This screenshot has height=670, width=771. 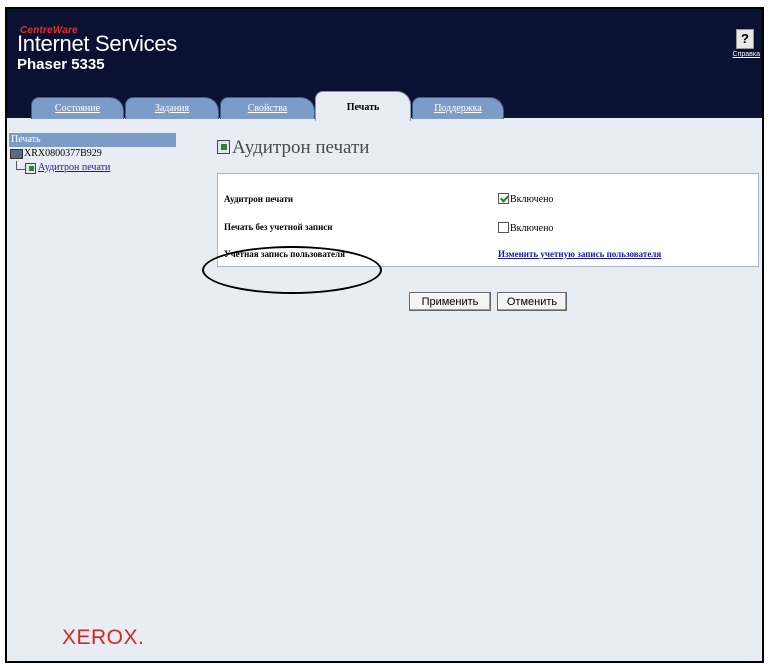 I want to click on sidebar-device-item: XRX0800377B929, so click(x=94, y=154).